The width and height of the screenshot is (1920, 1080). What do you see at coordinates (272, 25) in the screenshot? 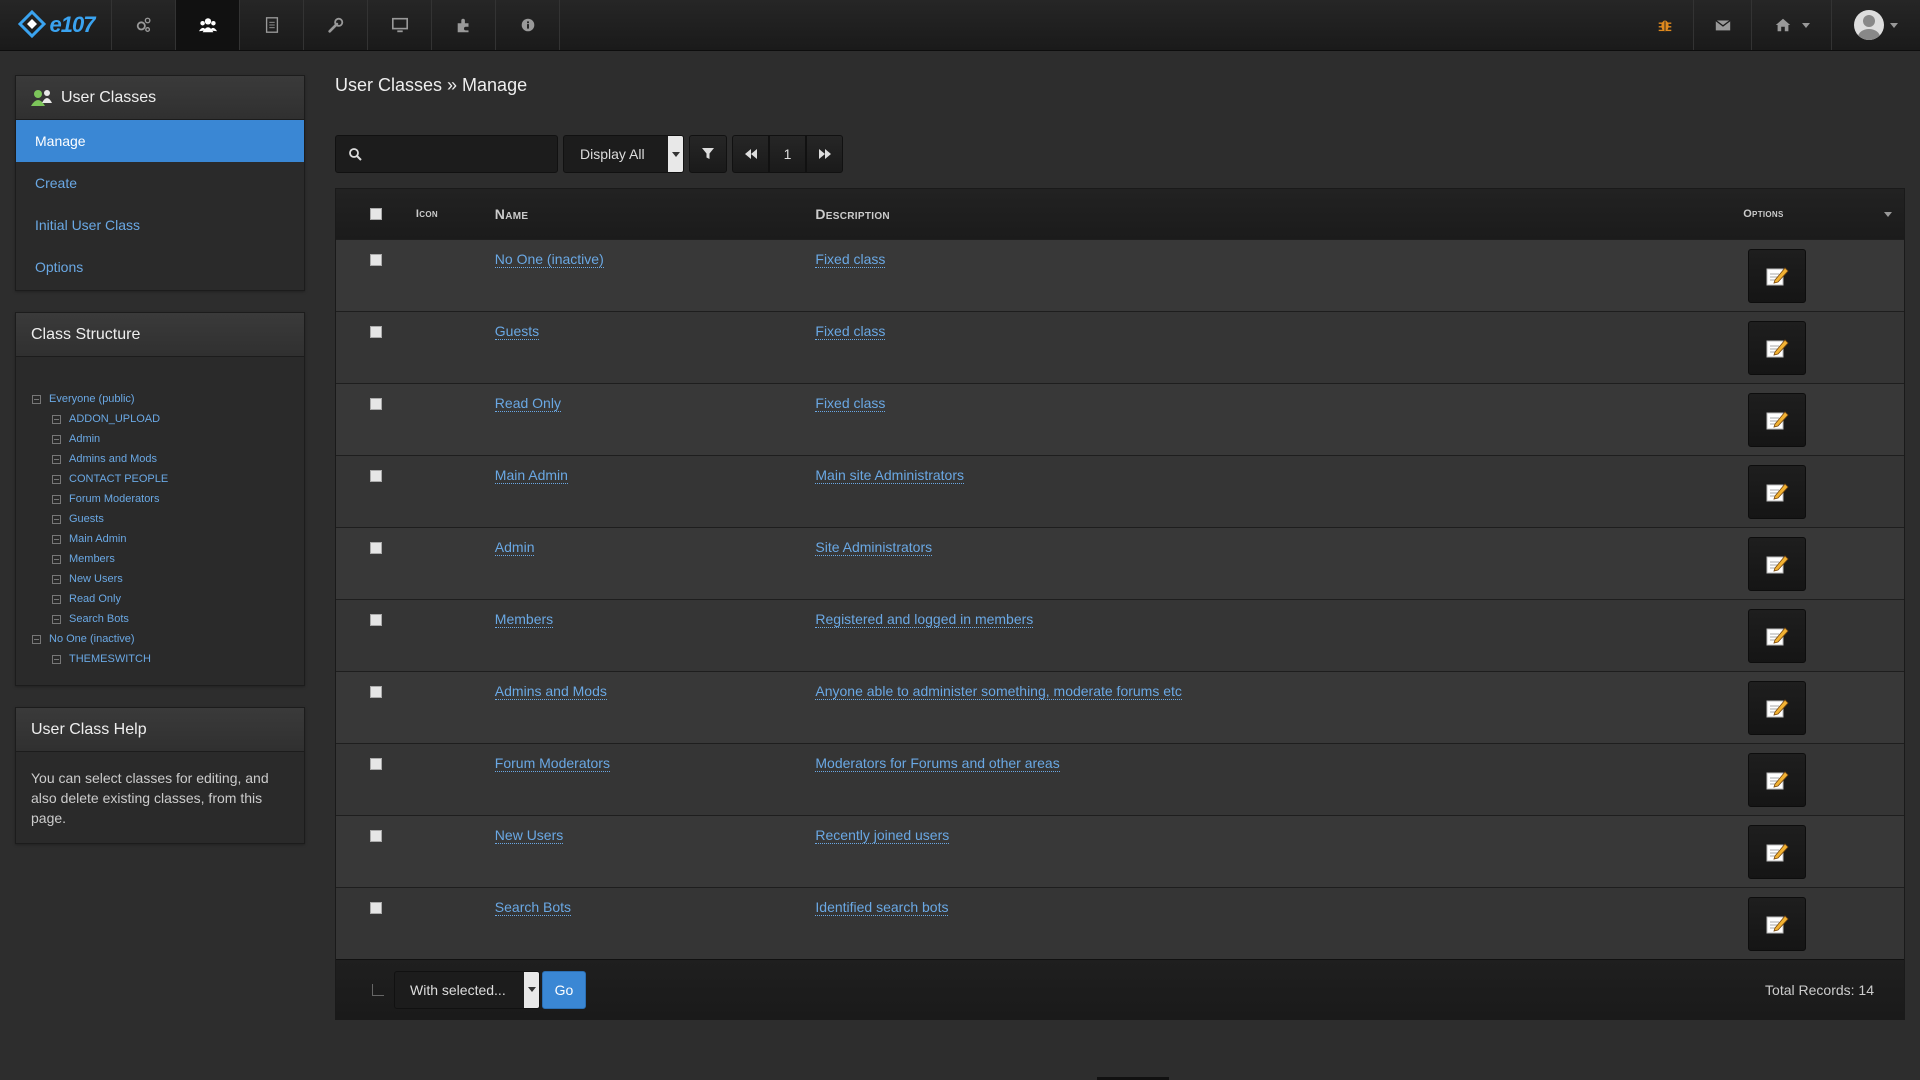
I see `nav-content` at bounding box center [272, 25].